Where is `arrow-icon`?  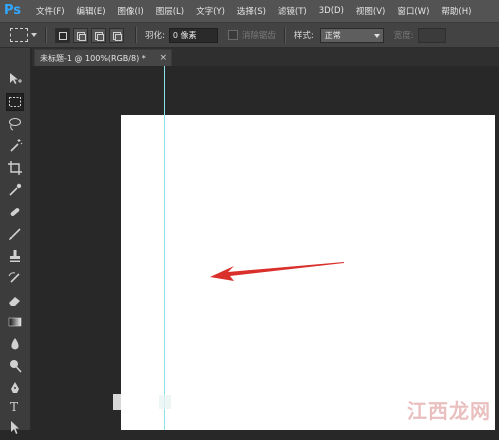
arrow-icon is located at coordinates (277, 271).